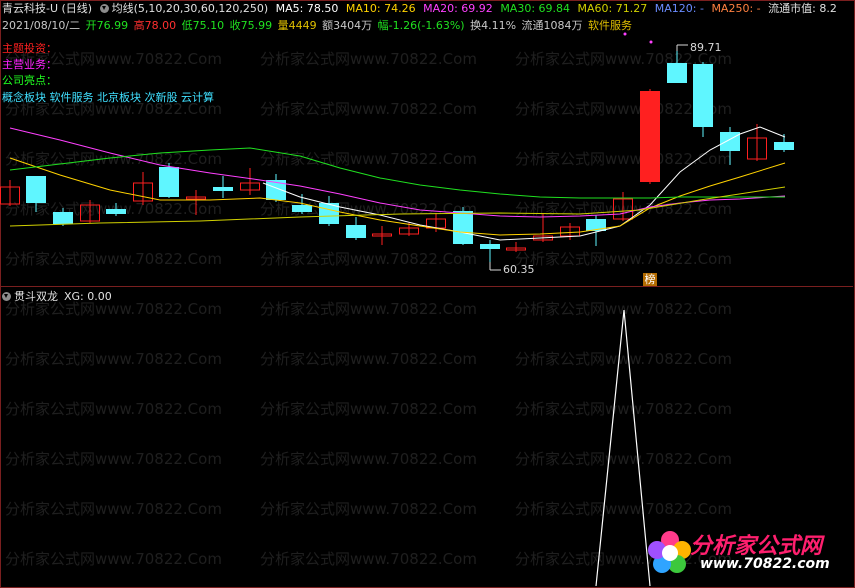 The image size is (855, 588). Describe the element at coordinates (6, 296) in the screenshot. I see `indicator-toggle-icon` at that location.